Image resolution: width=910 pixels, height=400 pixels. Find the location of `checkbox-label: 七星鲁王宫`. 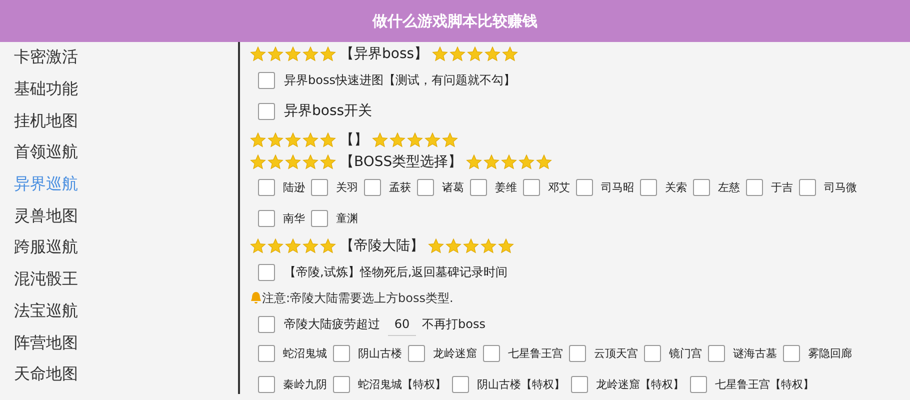

checkbox-label: 七星鲁王宫 is located at coordinates (535, 353).